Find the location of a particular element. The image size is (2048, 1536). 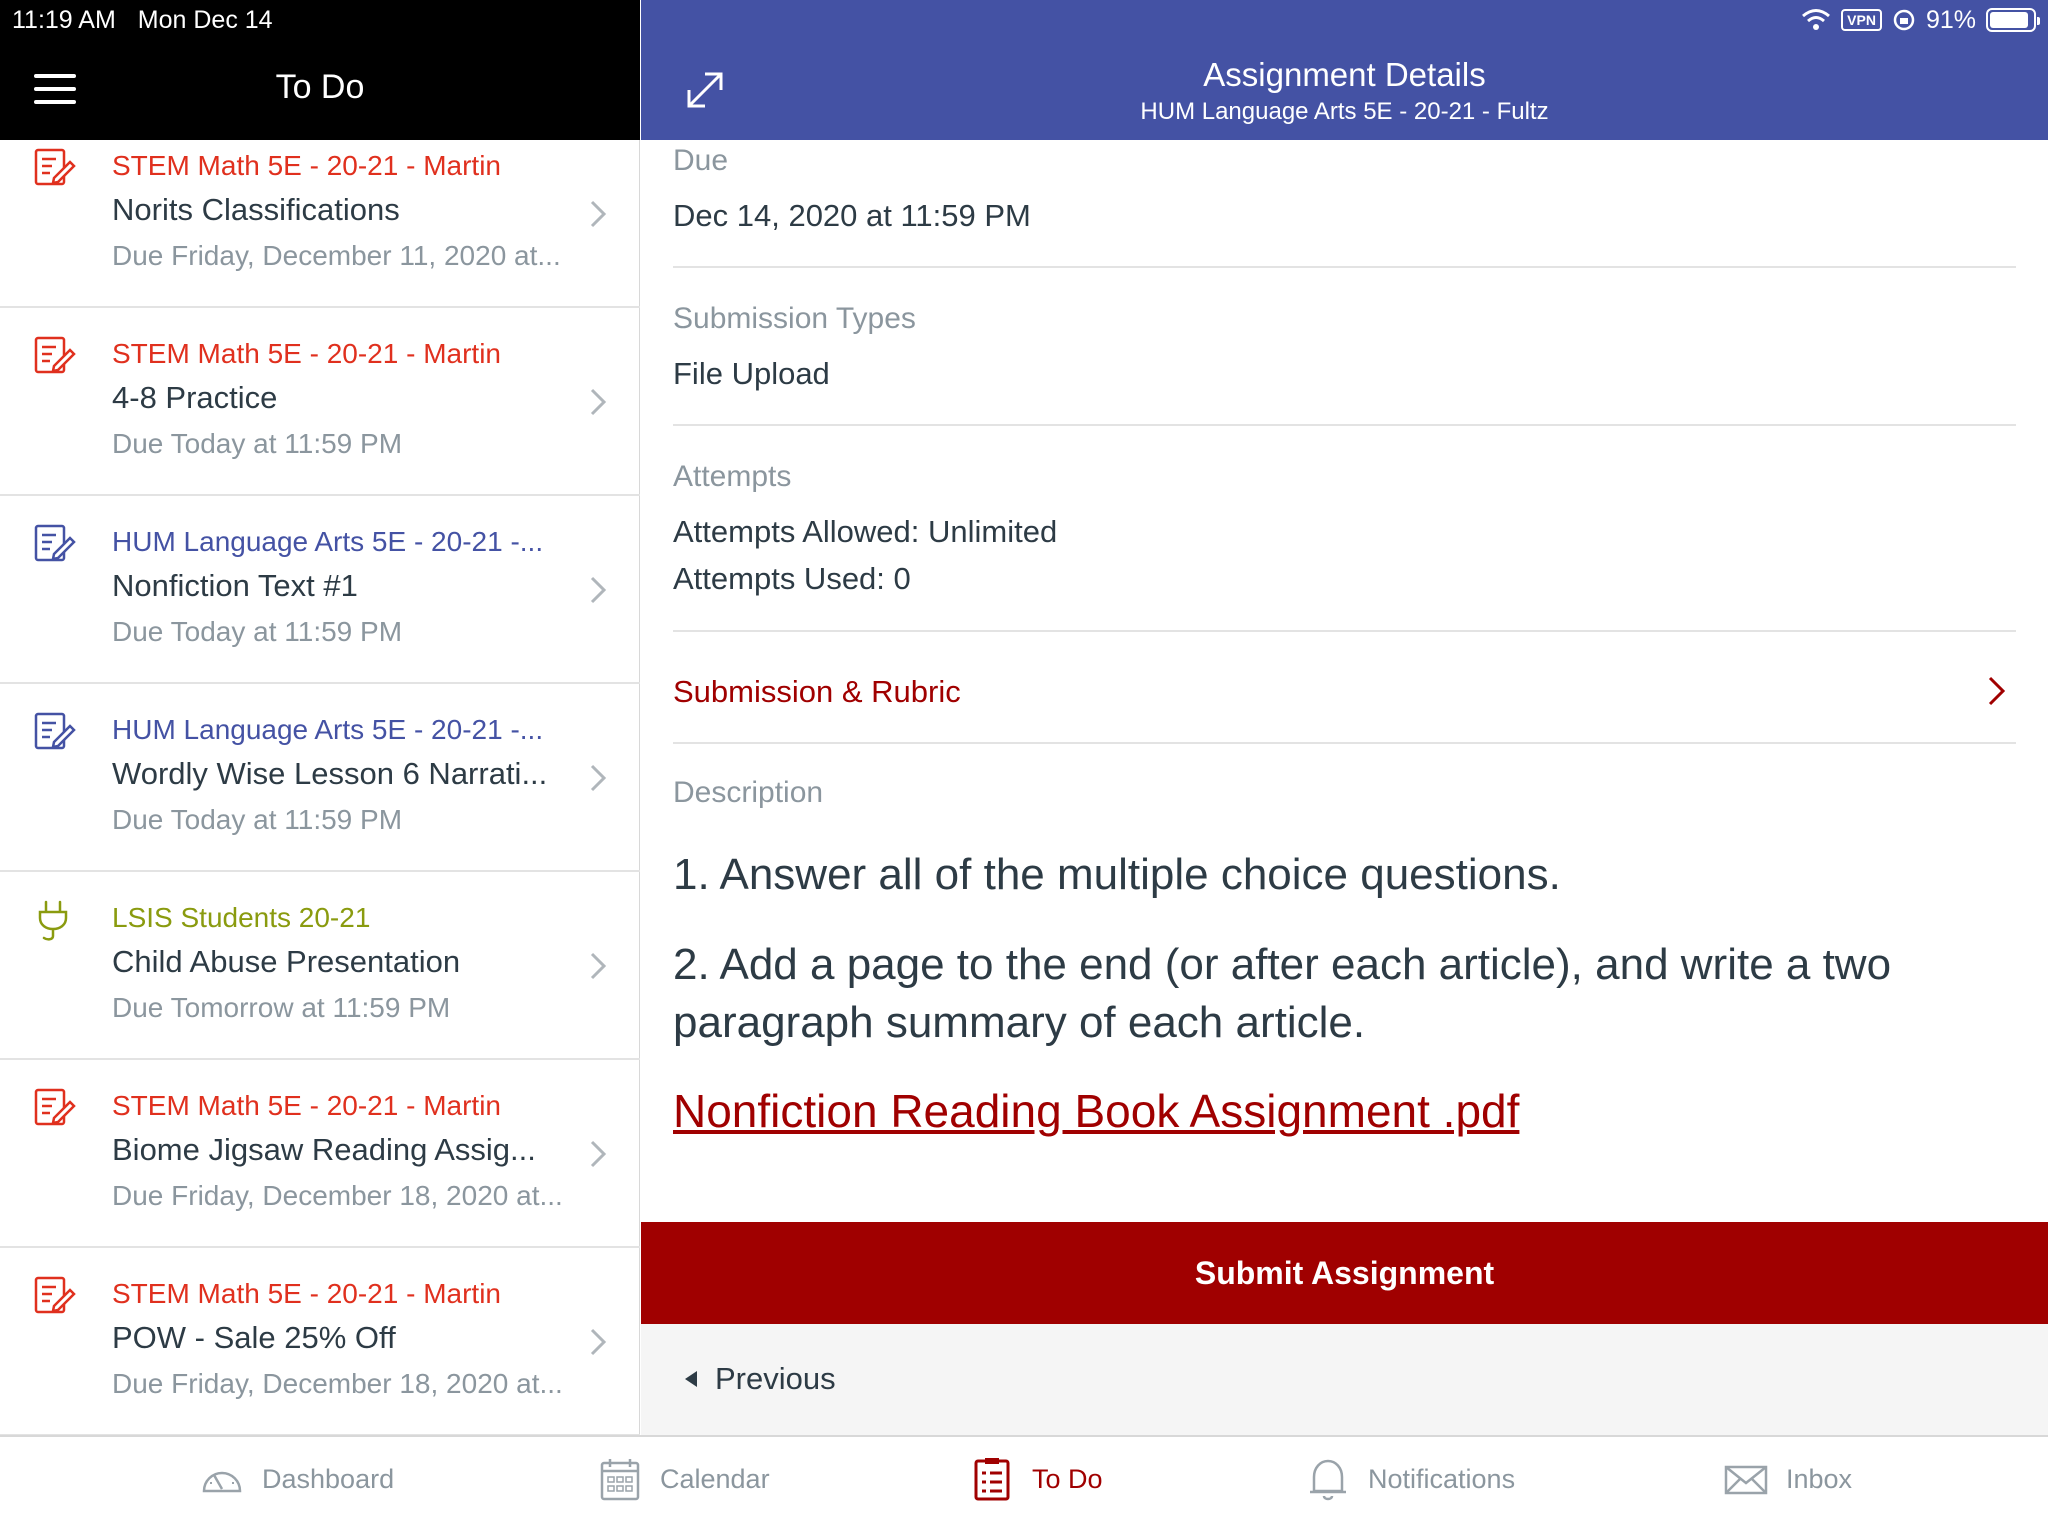

wifi-icon is located at coordinates (1816, 19).